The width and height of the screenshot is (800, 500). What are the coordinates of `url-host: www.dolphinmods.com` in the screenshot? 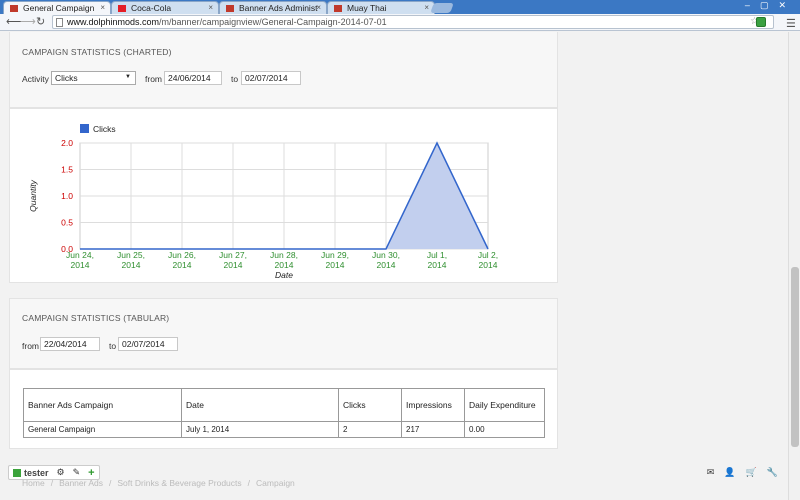 It's located at (113, 22).